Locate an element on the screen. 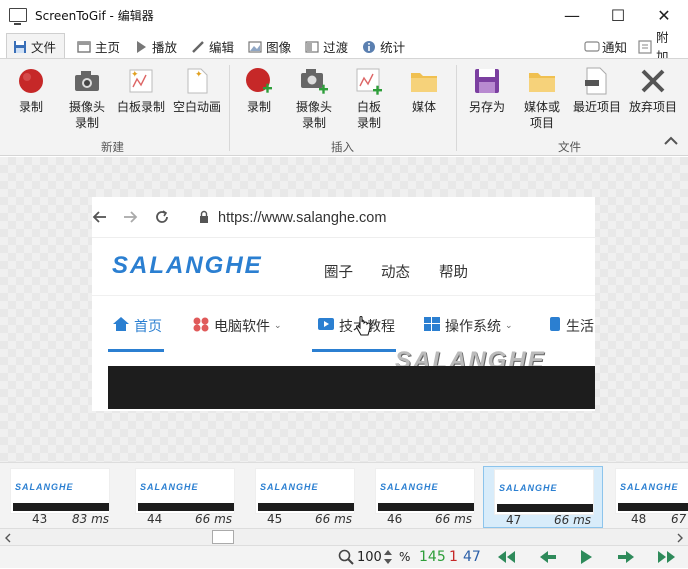 This screenshot has height=569, width=688. previous-frame-icon is located at coordinates (548, 558).